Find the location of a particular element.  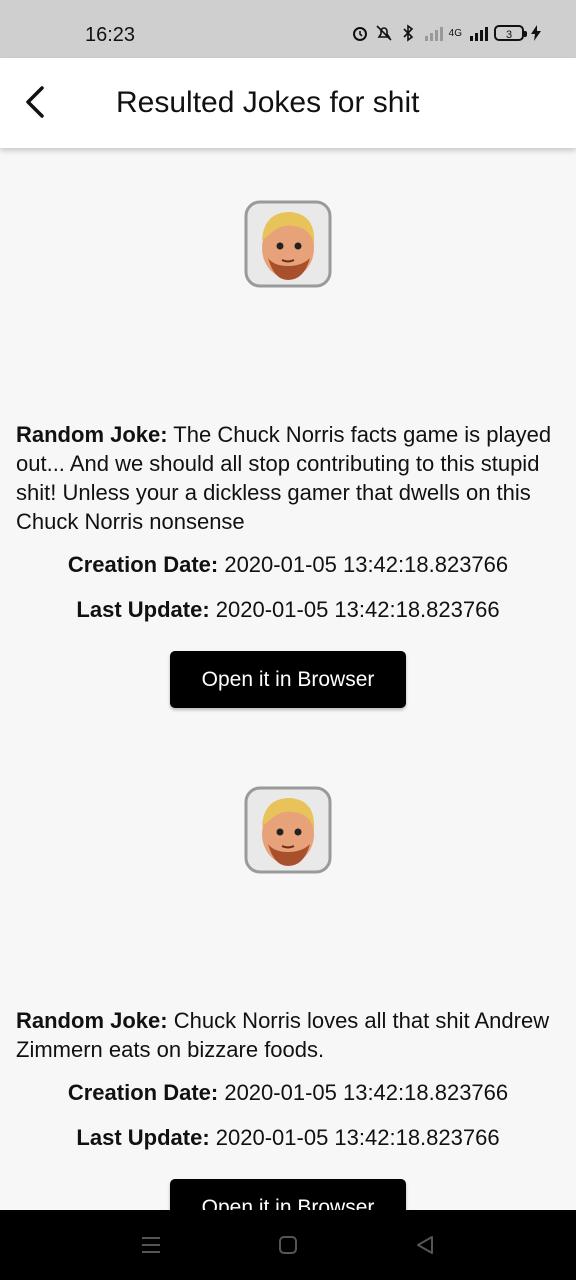

page-title: Resulted Jokes for shit is located at coordinates (268, 102).